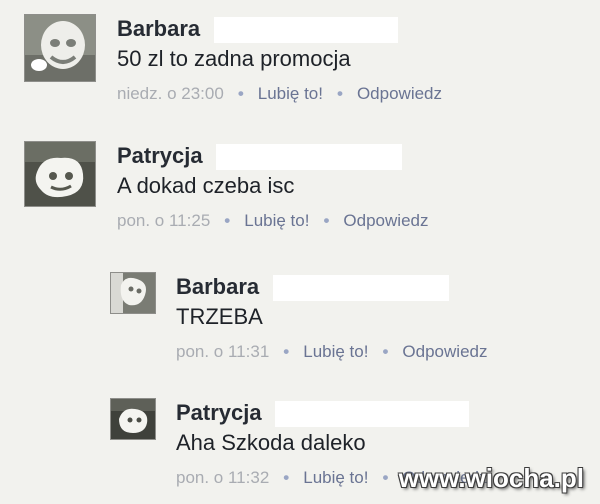  Describe the element at coordinates (381, 352) in the screenshot. I see `comment-actions: pon. o 11:31 • Lubię to! • Odpowiedz` at that location.